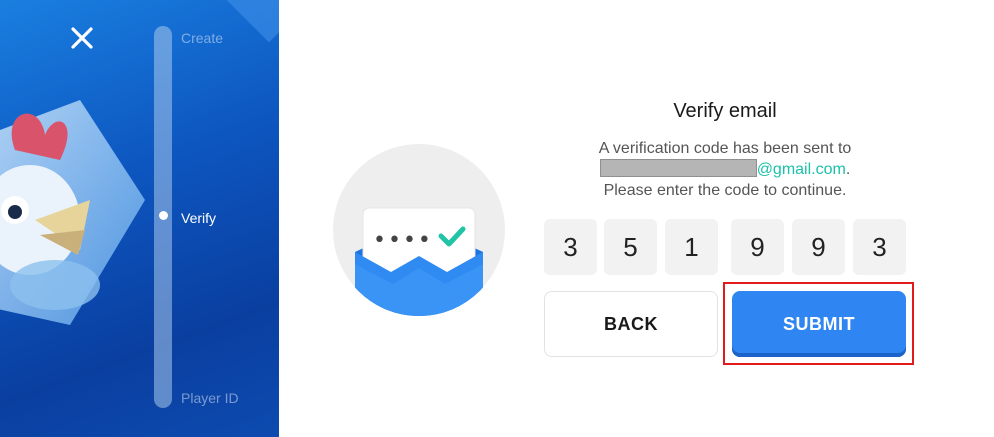 This screenshot has width=994, height=437. I want to click on envelope-check-icon: ••••, so click(419, 261).